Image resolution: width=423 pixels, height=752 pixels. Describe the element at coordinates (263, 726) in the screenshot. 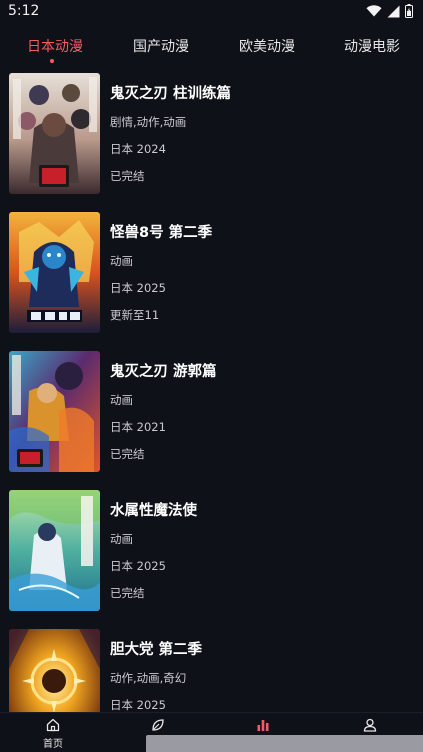

I see `ranking-icon` at that location.